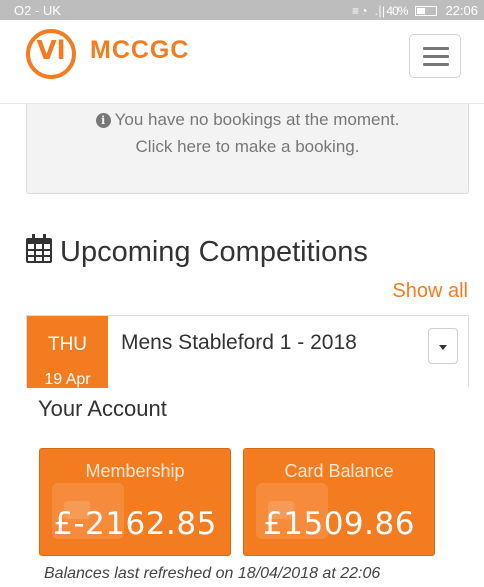 The height and width of the screenshot is (587, 484). What do you see at coordinates (339, 471) in the screenshot?
I see `card-balance-label: Card Balance` at bounding box center [339, 471].